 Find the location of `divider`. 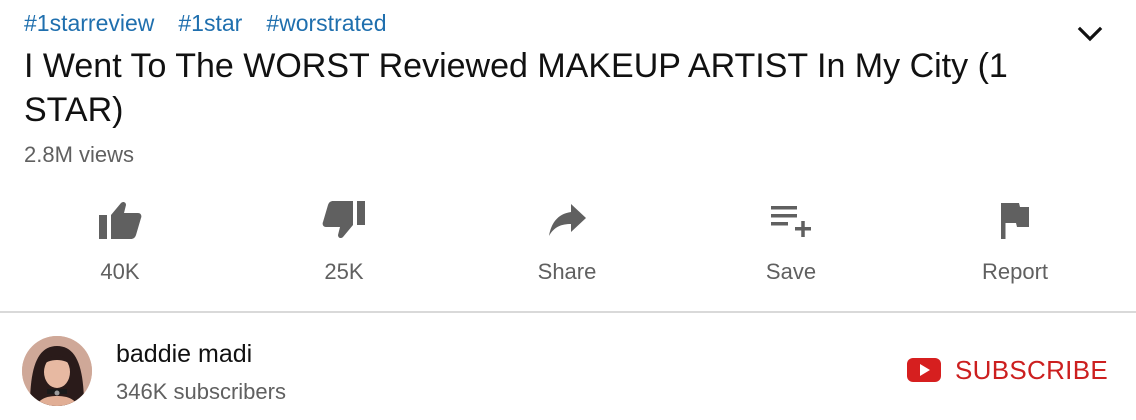

divider is located at coordinates (568, 312).